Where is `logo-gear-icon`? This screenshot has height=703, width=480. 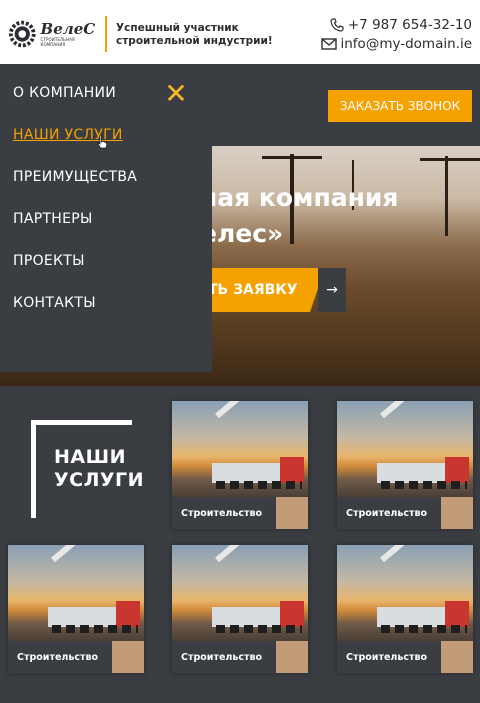
logo-gear-icon is located at coordinates (22, 34).